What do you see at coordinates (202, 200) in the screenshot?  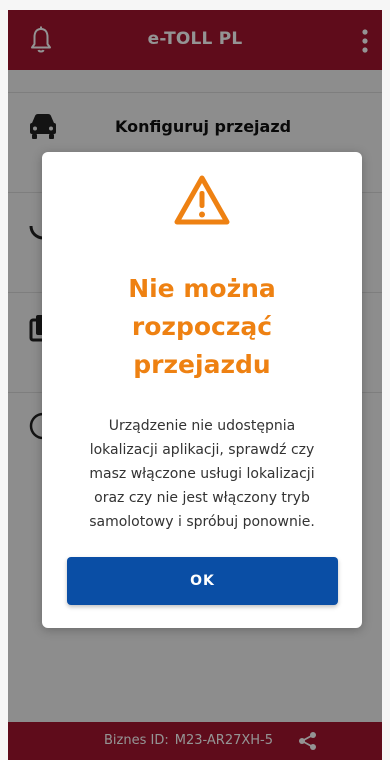 I see `warning-icon` at bounding box center [202, 200].